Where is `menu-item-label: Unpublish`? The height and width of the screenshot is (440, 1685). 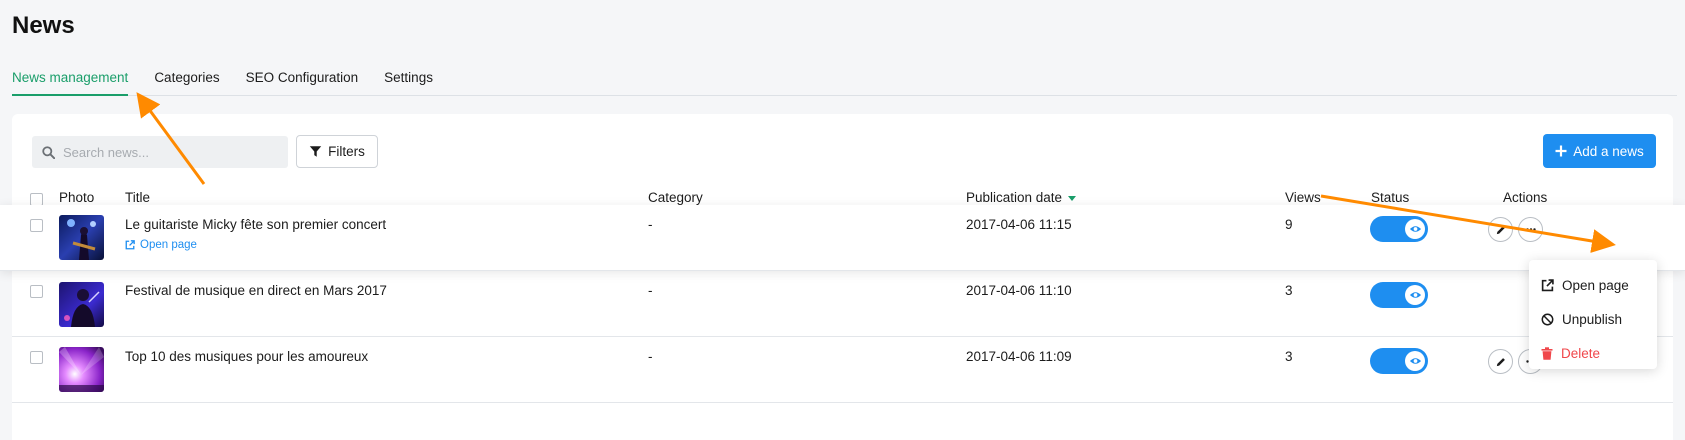
menu-item-label: Unpublish is located at coordinates (1592, 319).